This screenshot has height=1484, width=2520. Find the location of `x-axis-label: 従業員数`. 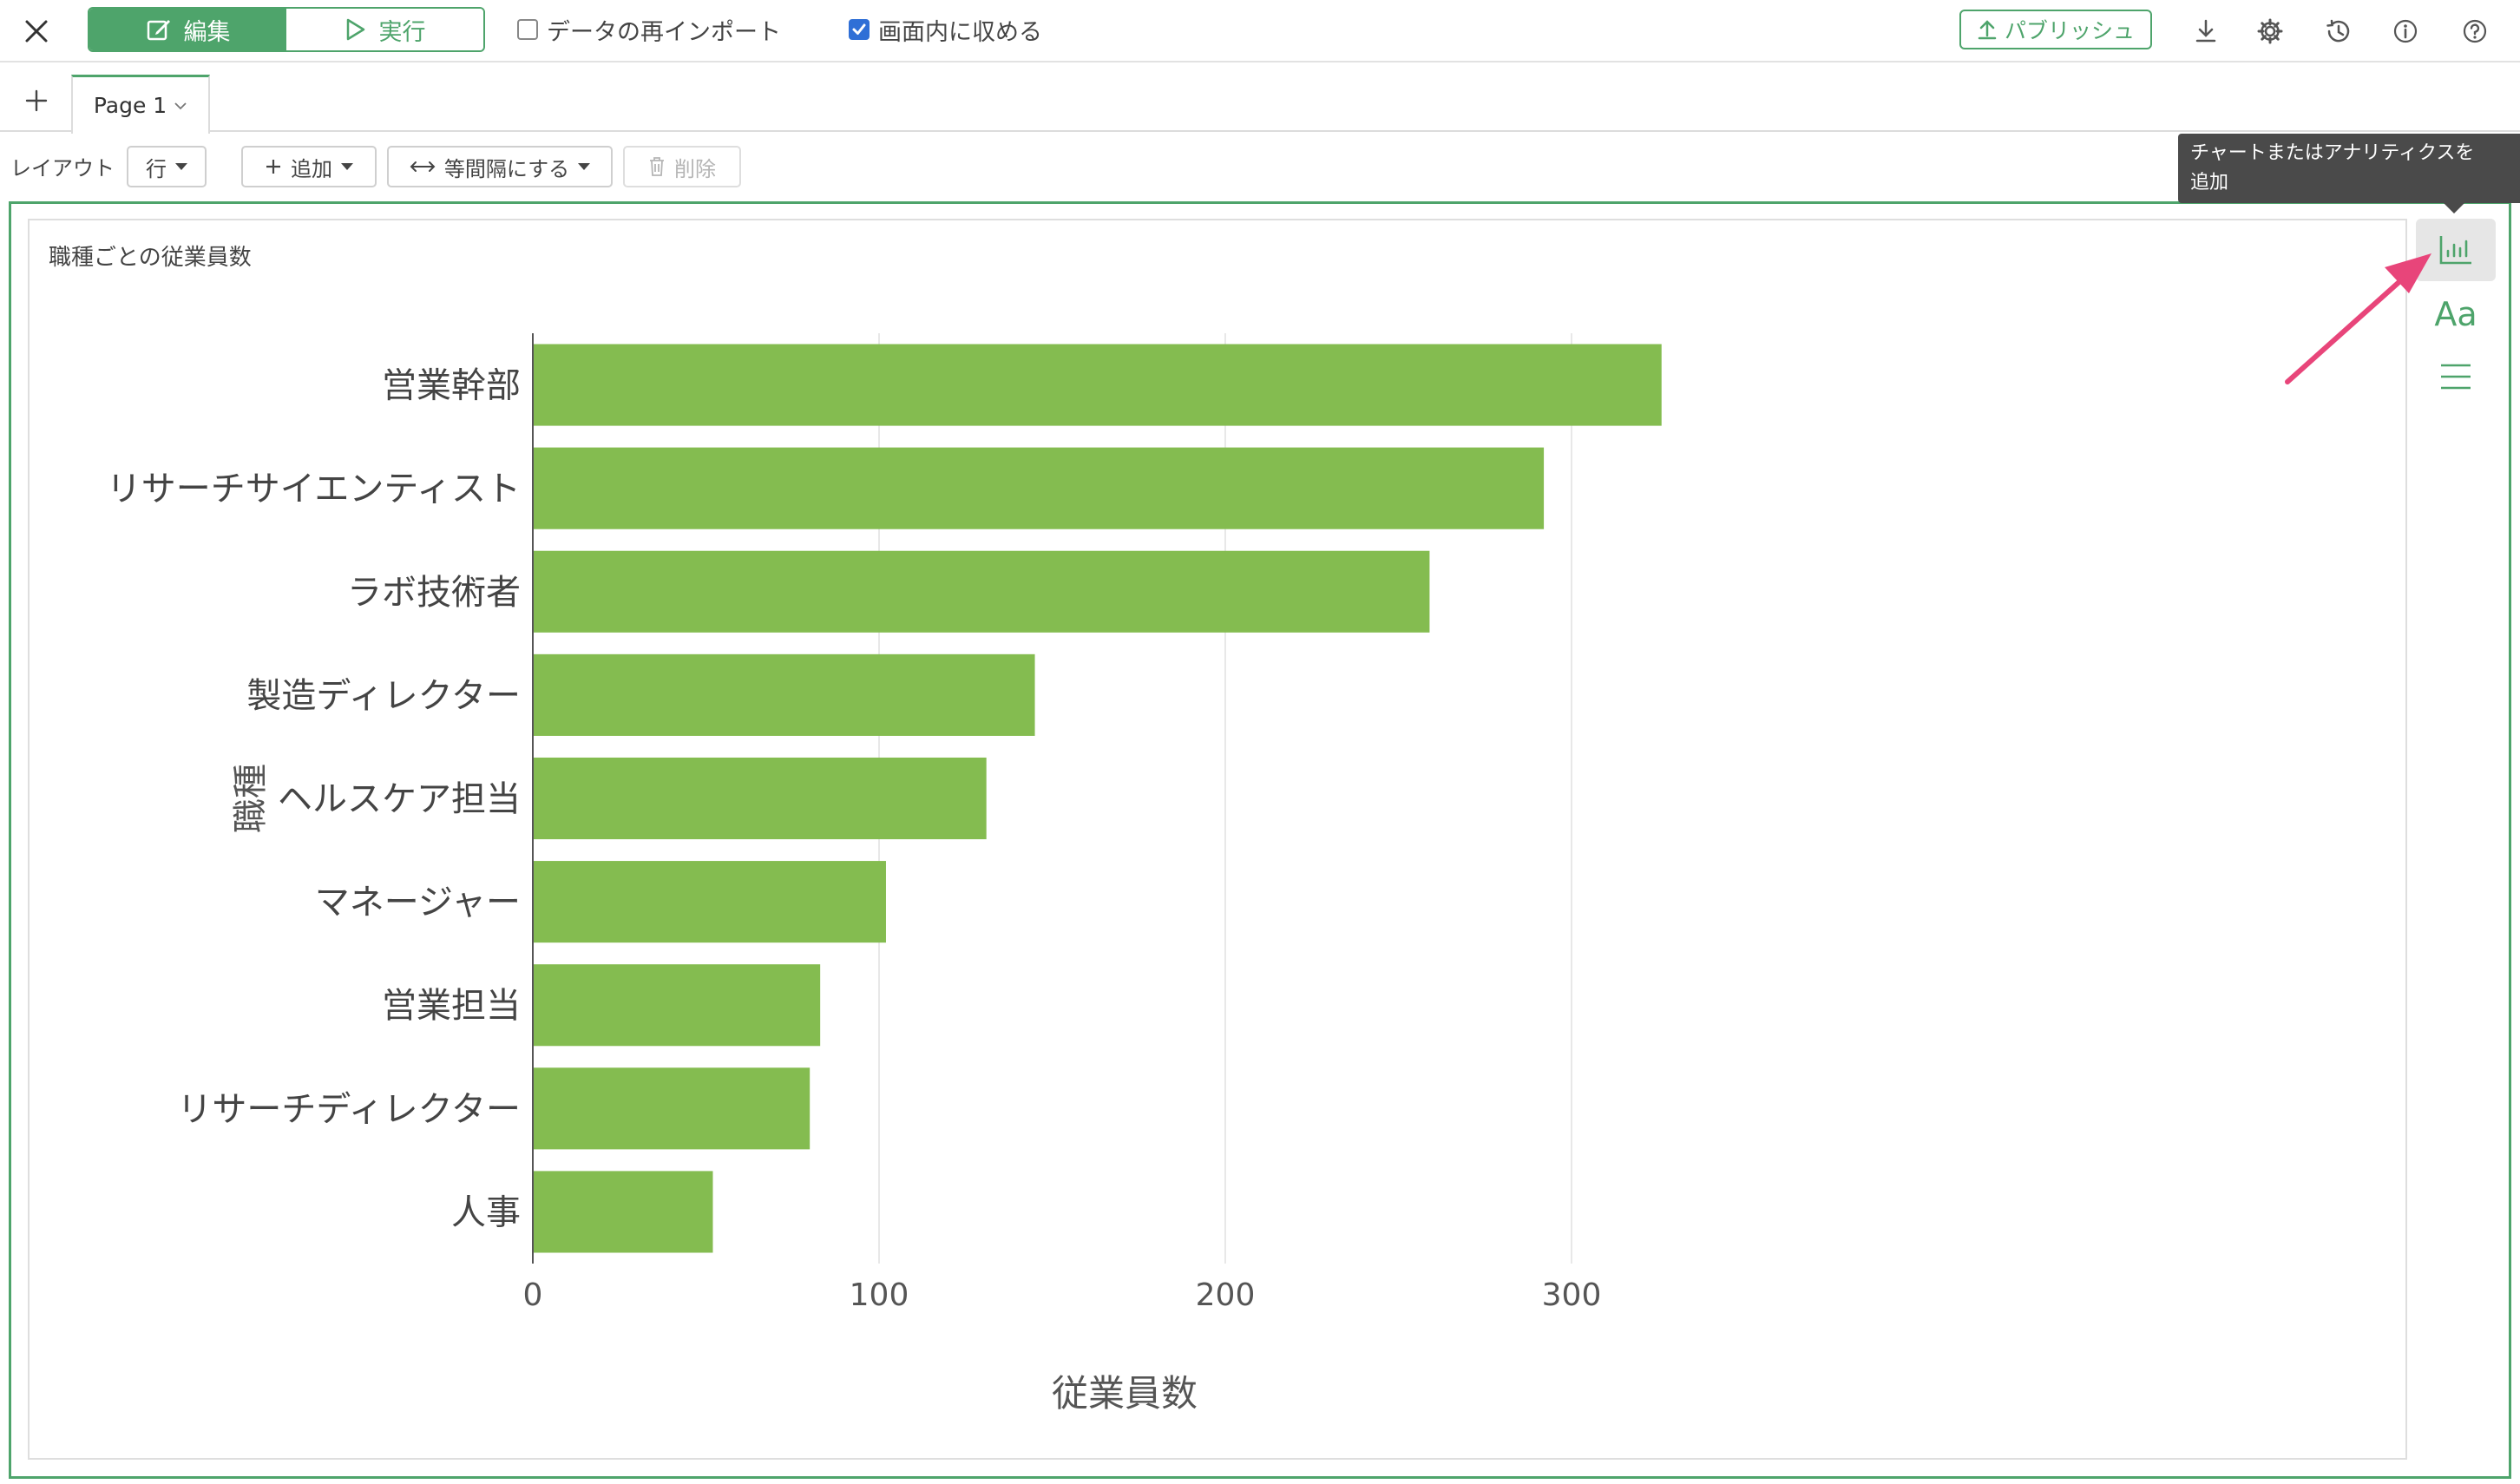

x-axis-label: 従業員数 is located at coordinates (1125, 1393).